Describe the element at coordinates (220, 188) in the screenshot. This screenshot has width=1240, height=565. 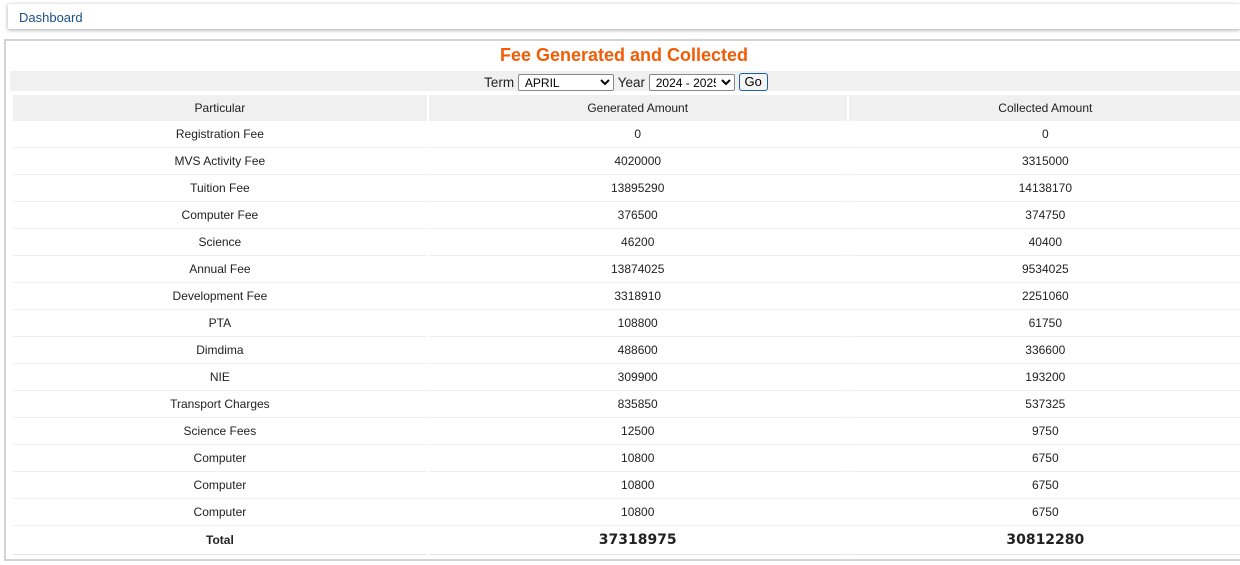
I see `cell-particular: Tuition Fee` at that location.